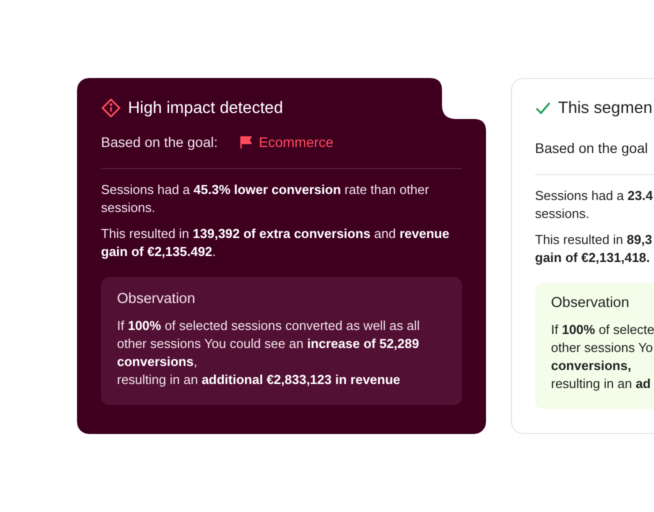 The width and height of the screenshot is (654, 512). What do you see at coordinates (265, 199) in the screenshot?
I see `result-text: Sessions had a 45.3% lower conversion rate than other sessions.` at bounding box center [265, 199].